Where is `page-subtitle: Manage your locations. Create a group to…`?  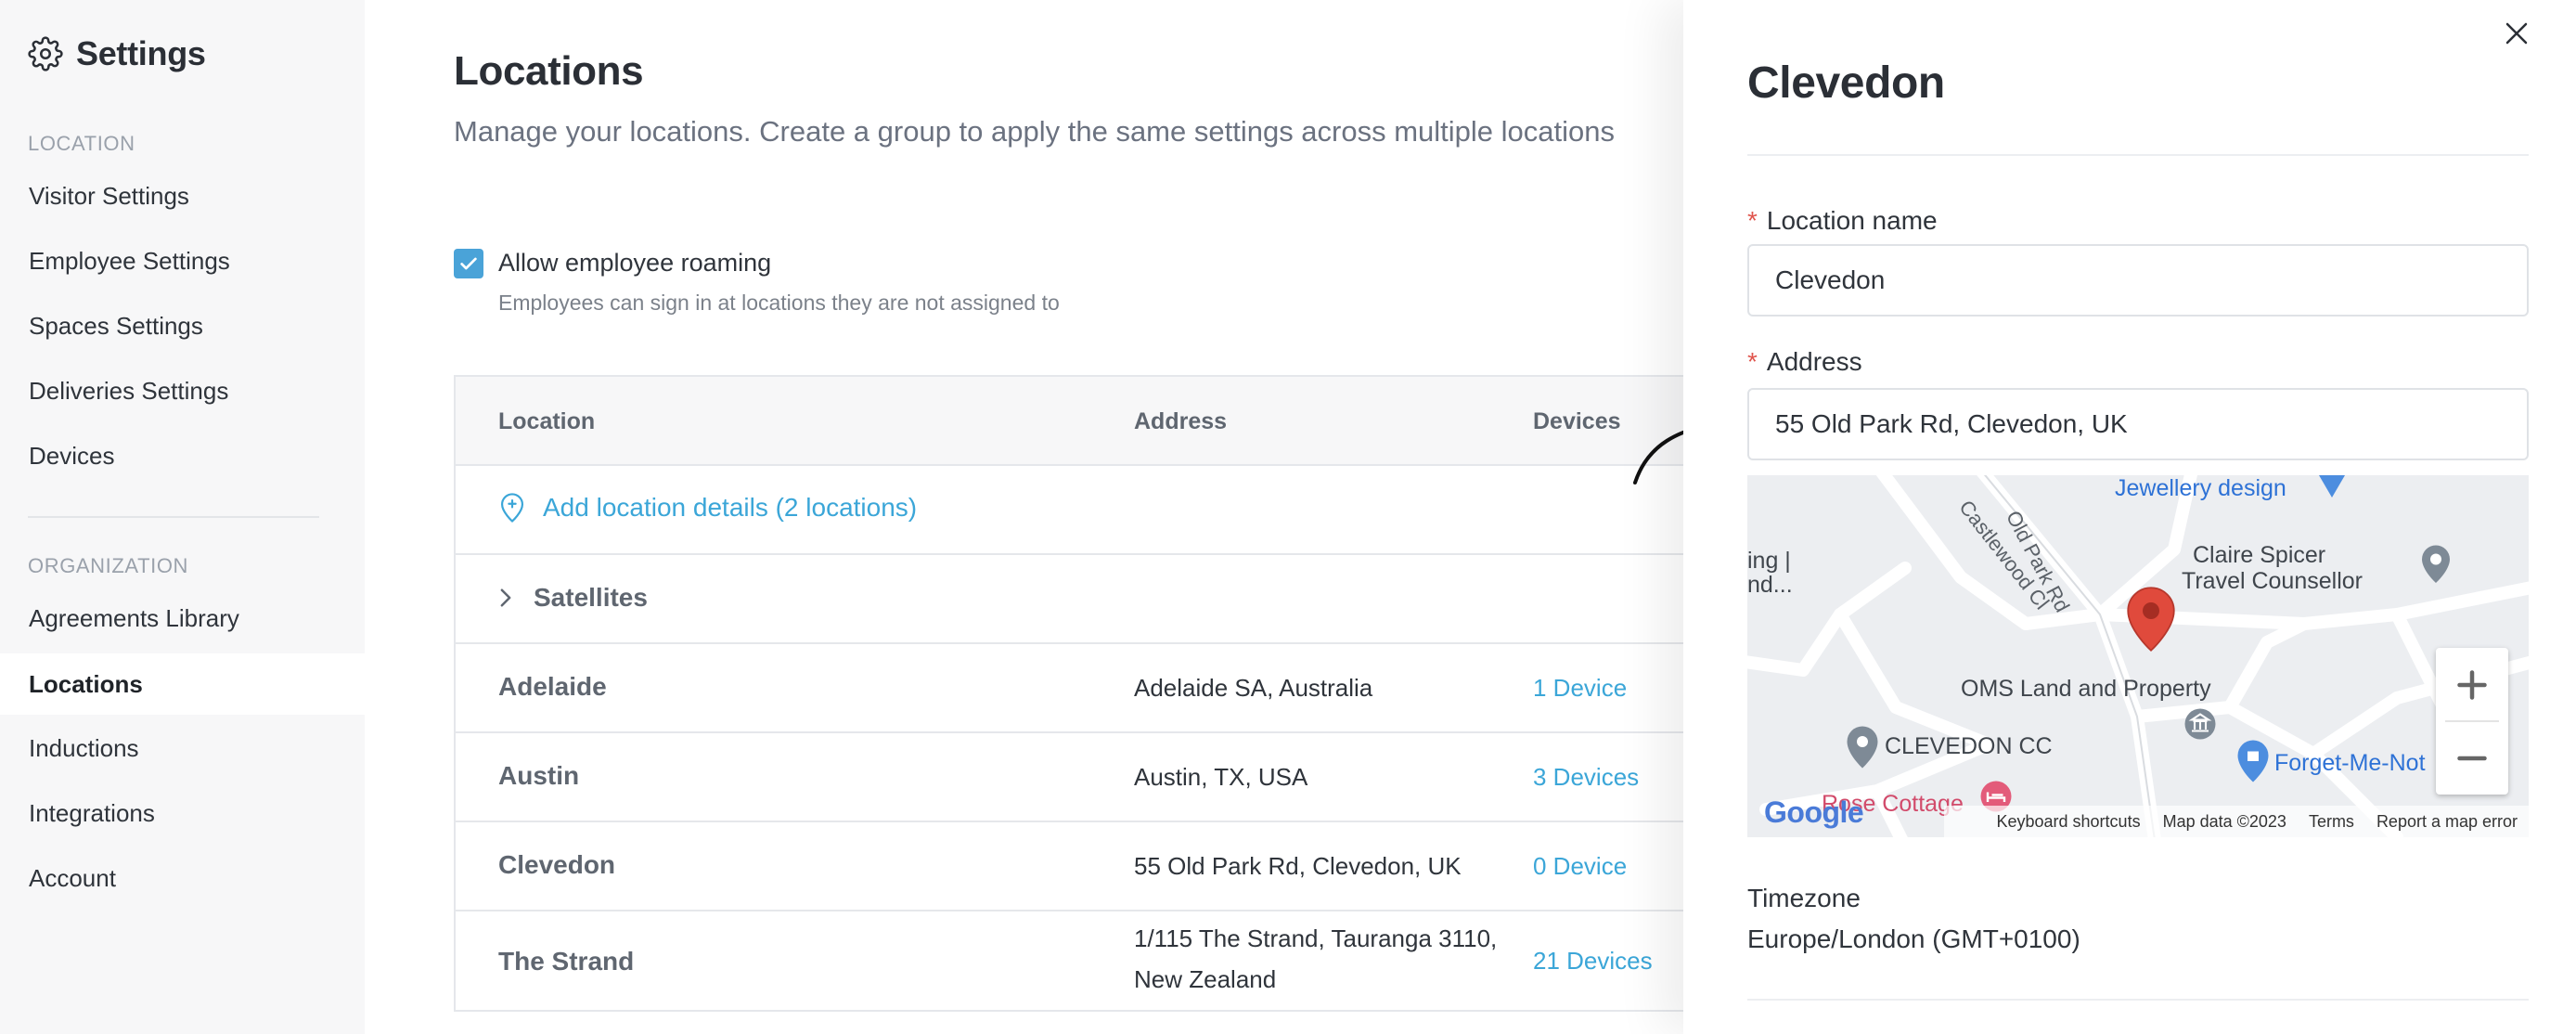 page-subtitle: Manage your locations. Create a group to… is located at coordinates (1035, 131).